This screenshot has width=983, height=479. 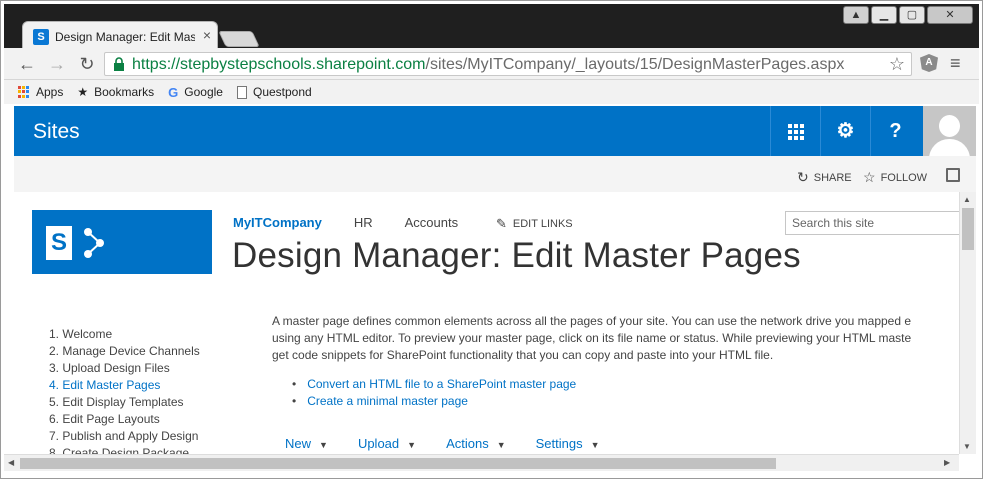 I want to click on share-label: SHARE, so click(x=832, y=177).